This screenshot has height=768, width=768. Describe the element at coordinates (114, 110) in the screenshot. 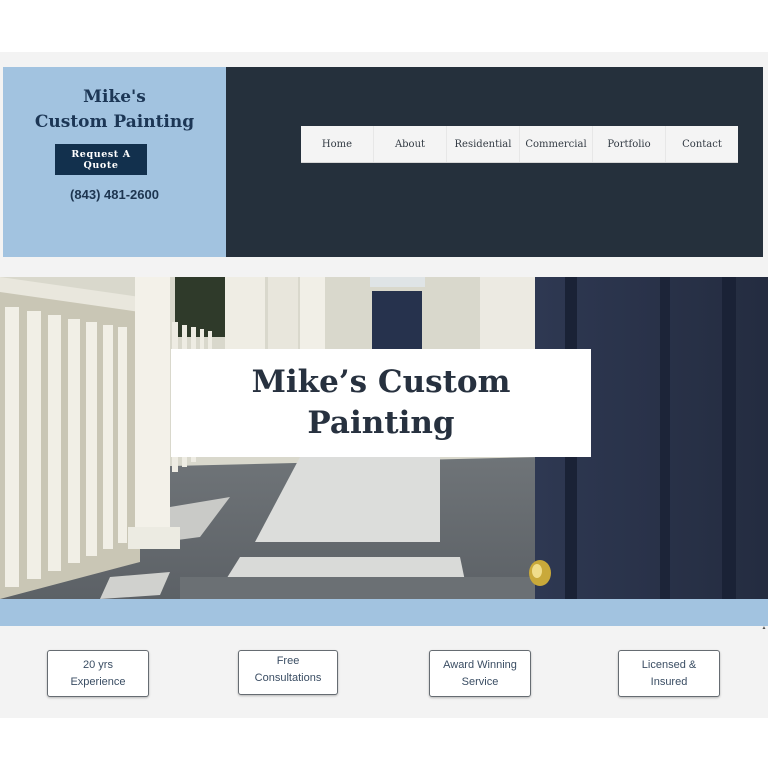

I see `brand-title: Mike's Custom Painting` at that location.